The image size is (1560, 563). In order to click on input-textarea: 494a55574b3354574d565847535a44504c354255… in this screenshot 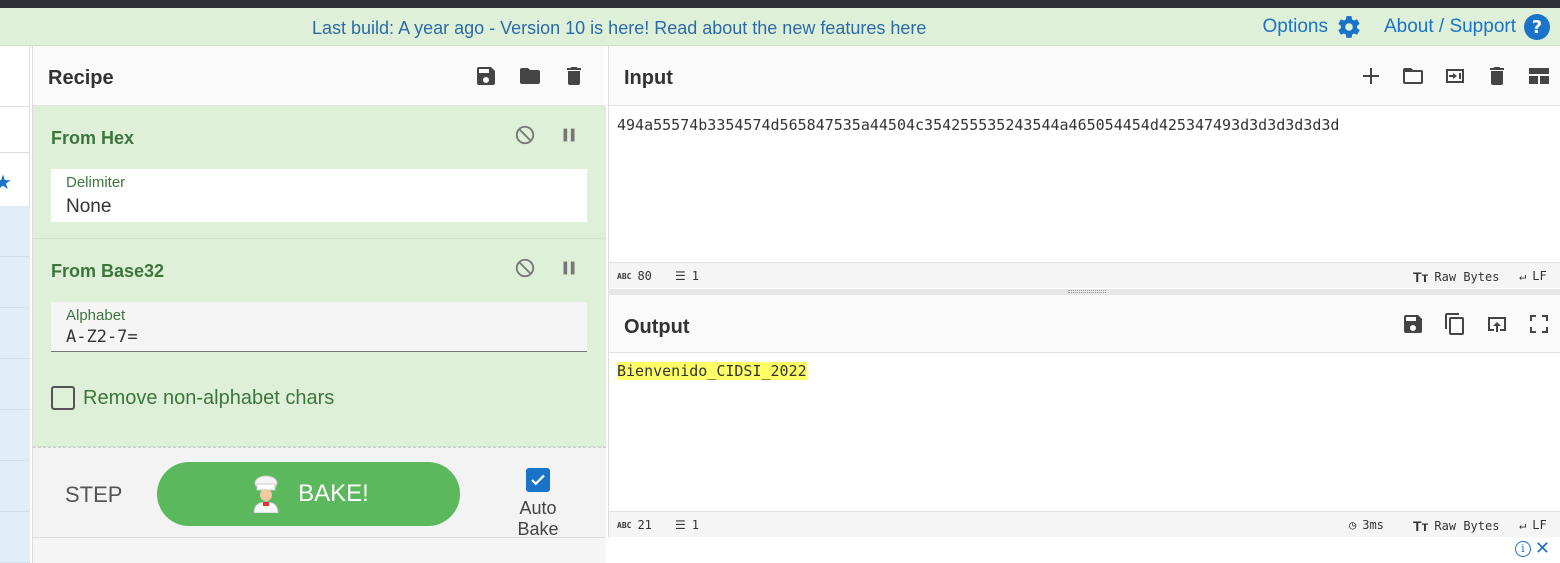, I will do `click(978, 125)`.